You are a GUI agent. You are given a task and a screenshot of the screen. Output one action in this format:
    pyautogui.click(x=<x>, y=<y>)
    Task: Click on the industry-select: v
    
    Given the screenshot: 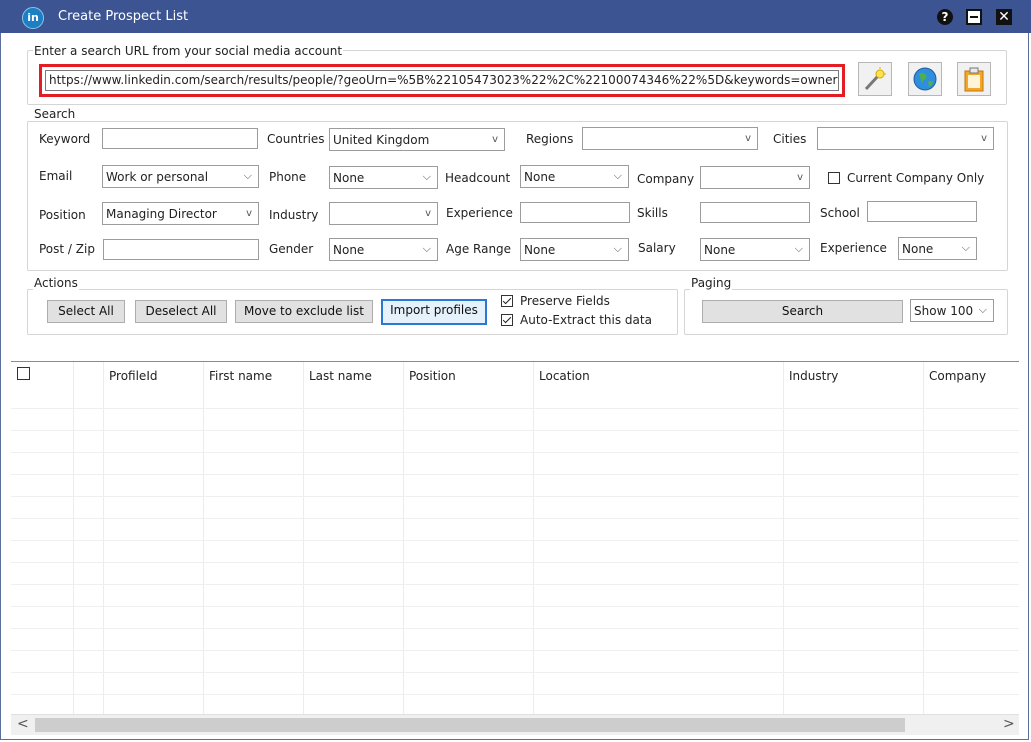 What is the action you would take?
    pyautogui.click(x=383, y=213)
    